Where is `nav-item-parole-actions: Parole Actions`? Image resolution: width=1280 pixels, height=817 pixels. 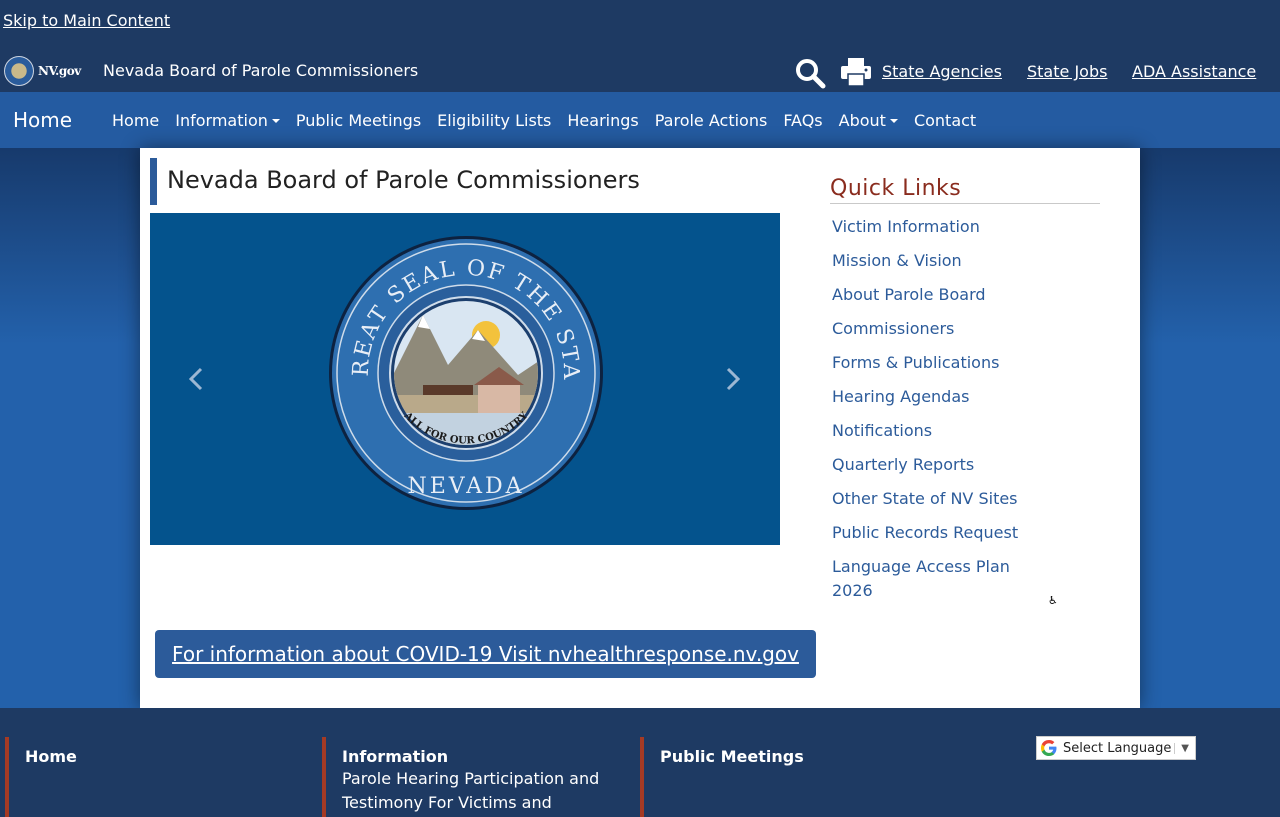 nav-item-parole-actions: Parole Actions is located at coordinates (711, 120).